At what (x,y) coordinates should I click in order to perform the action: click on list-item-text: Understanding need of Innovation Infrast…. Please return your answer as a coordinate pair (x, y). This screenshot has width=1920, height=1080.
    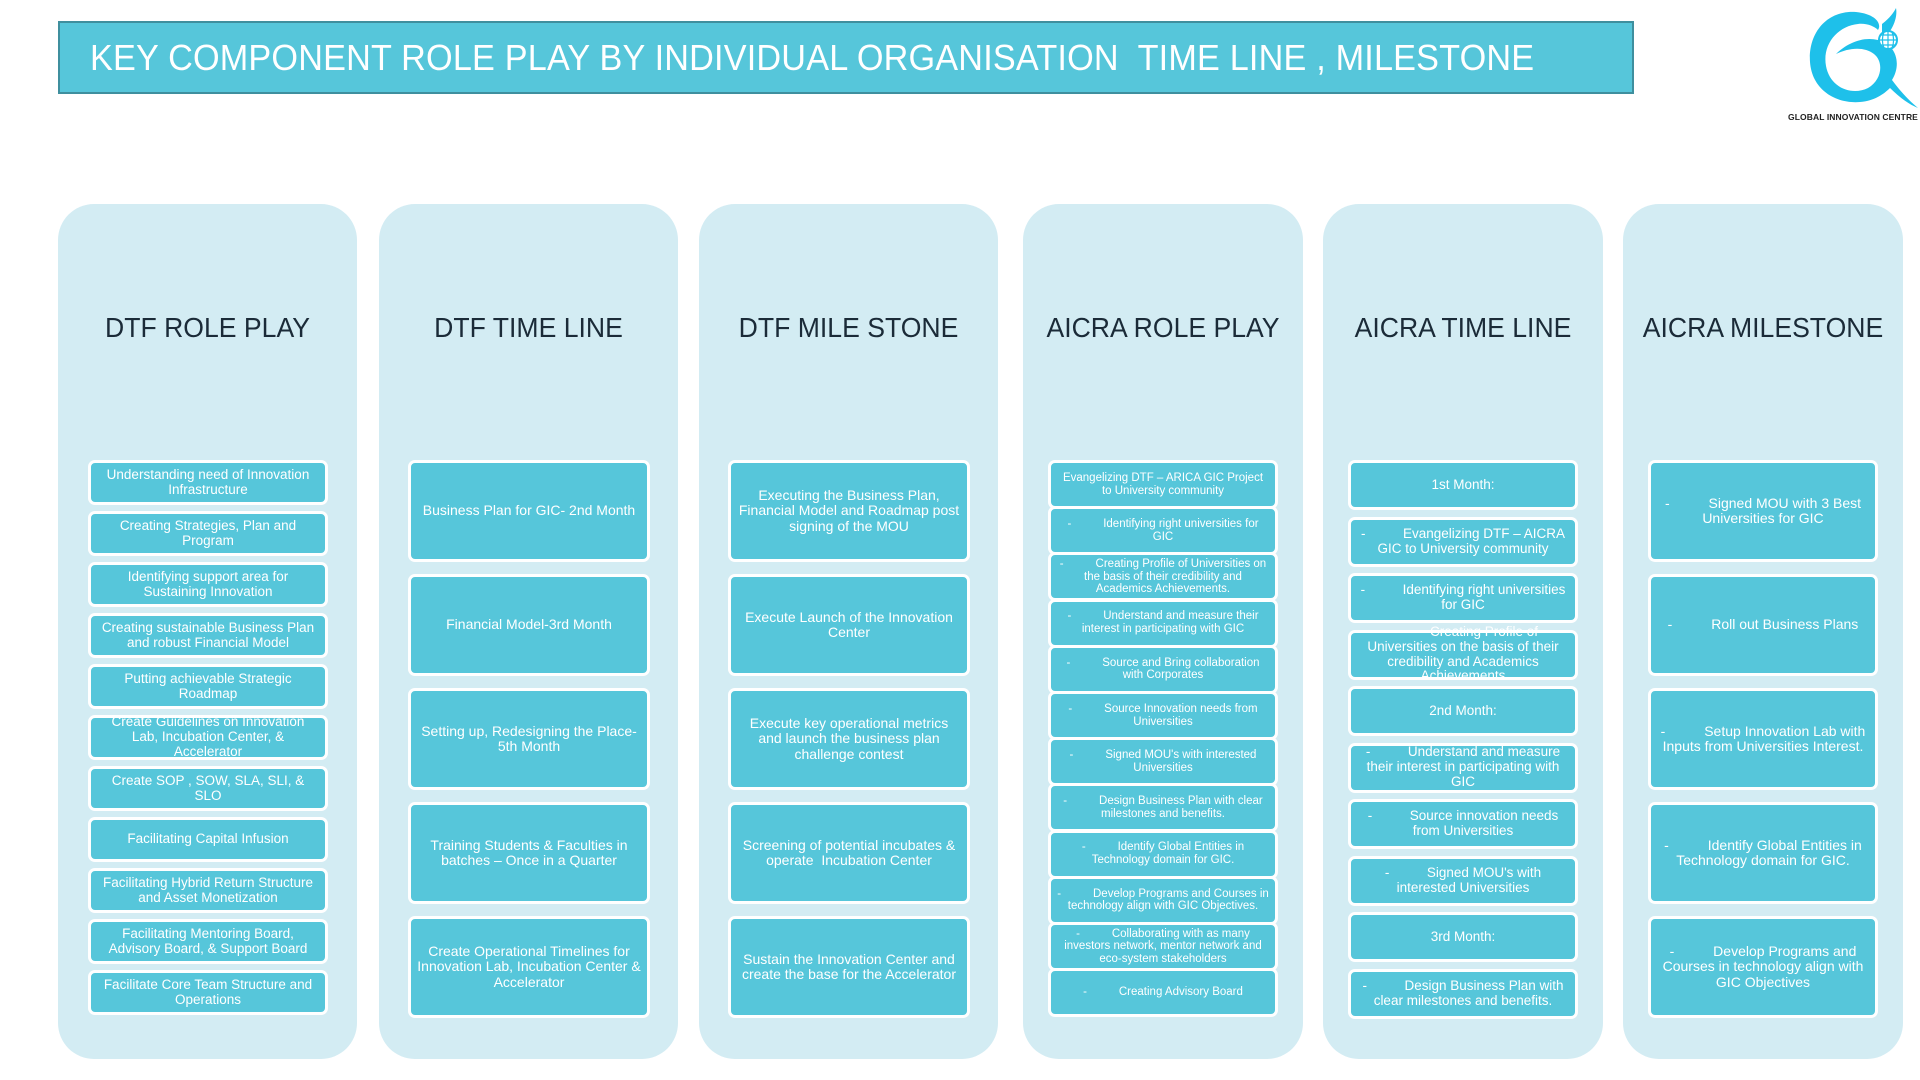
    Looking at the image, I should click on (210, 481).